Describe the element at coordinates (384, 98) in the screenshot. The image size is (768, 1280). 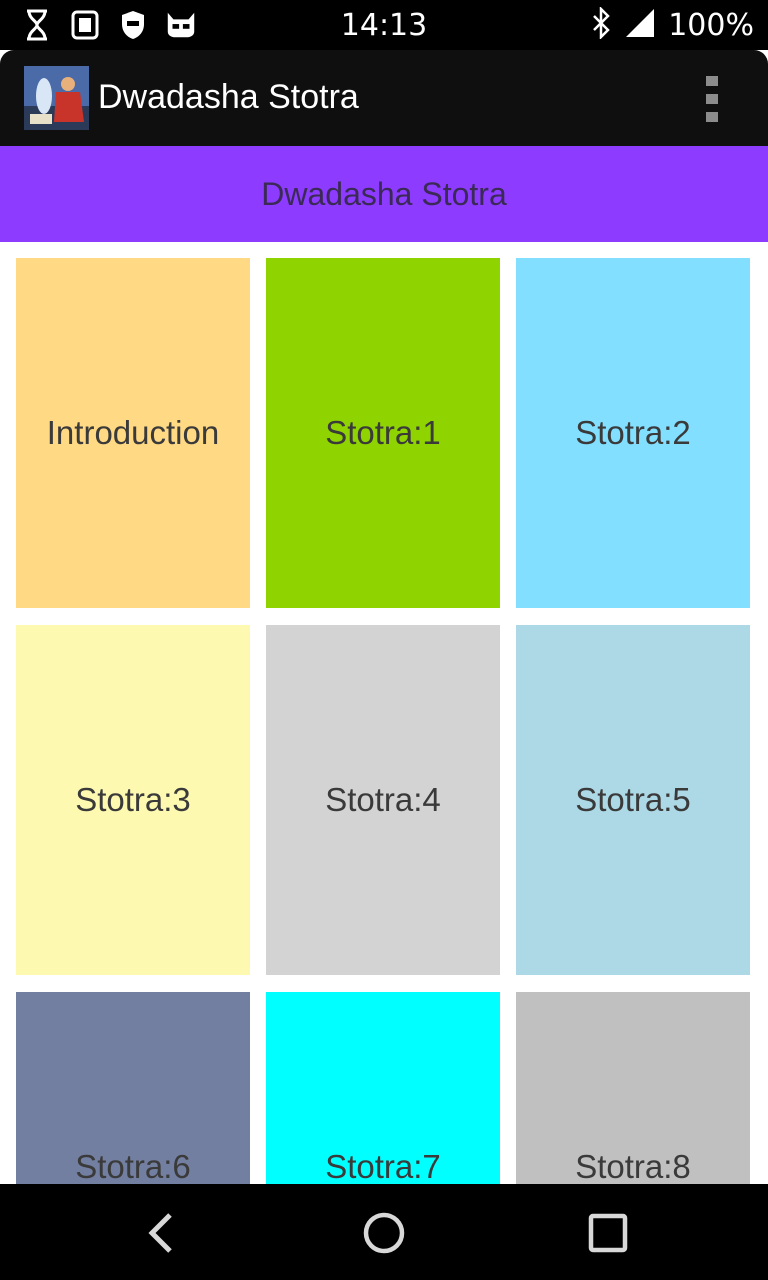
I see `app-bar: Dwadasha Stotra` at that location.